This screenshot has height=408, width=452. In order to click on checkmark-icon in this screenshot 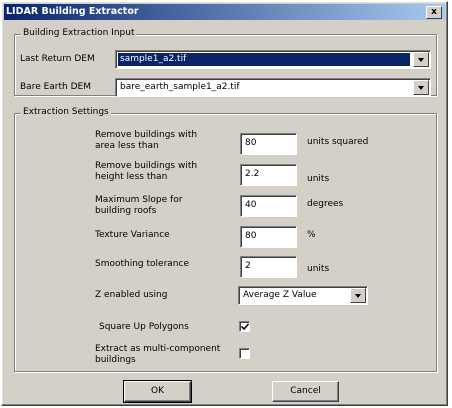, I will do `click(245, 327)`.